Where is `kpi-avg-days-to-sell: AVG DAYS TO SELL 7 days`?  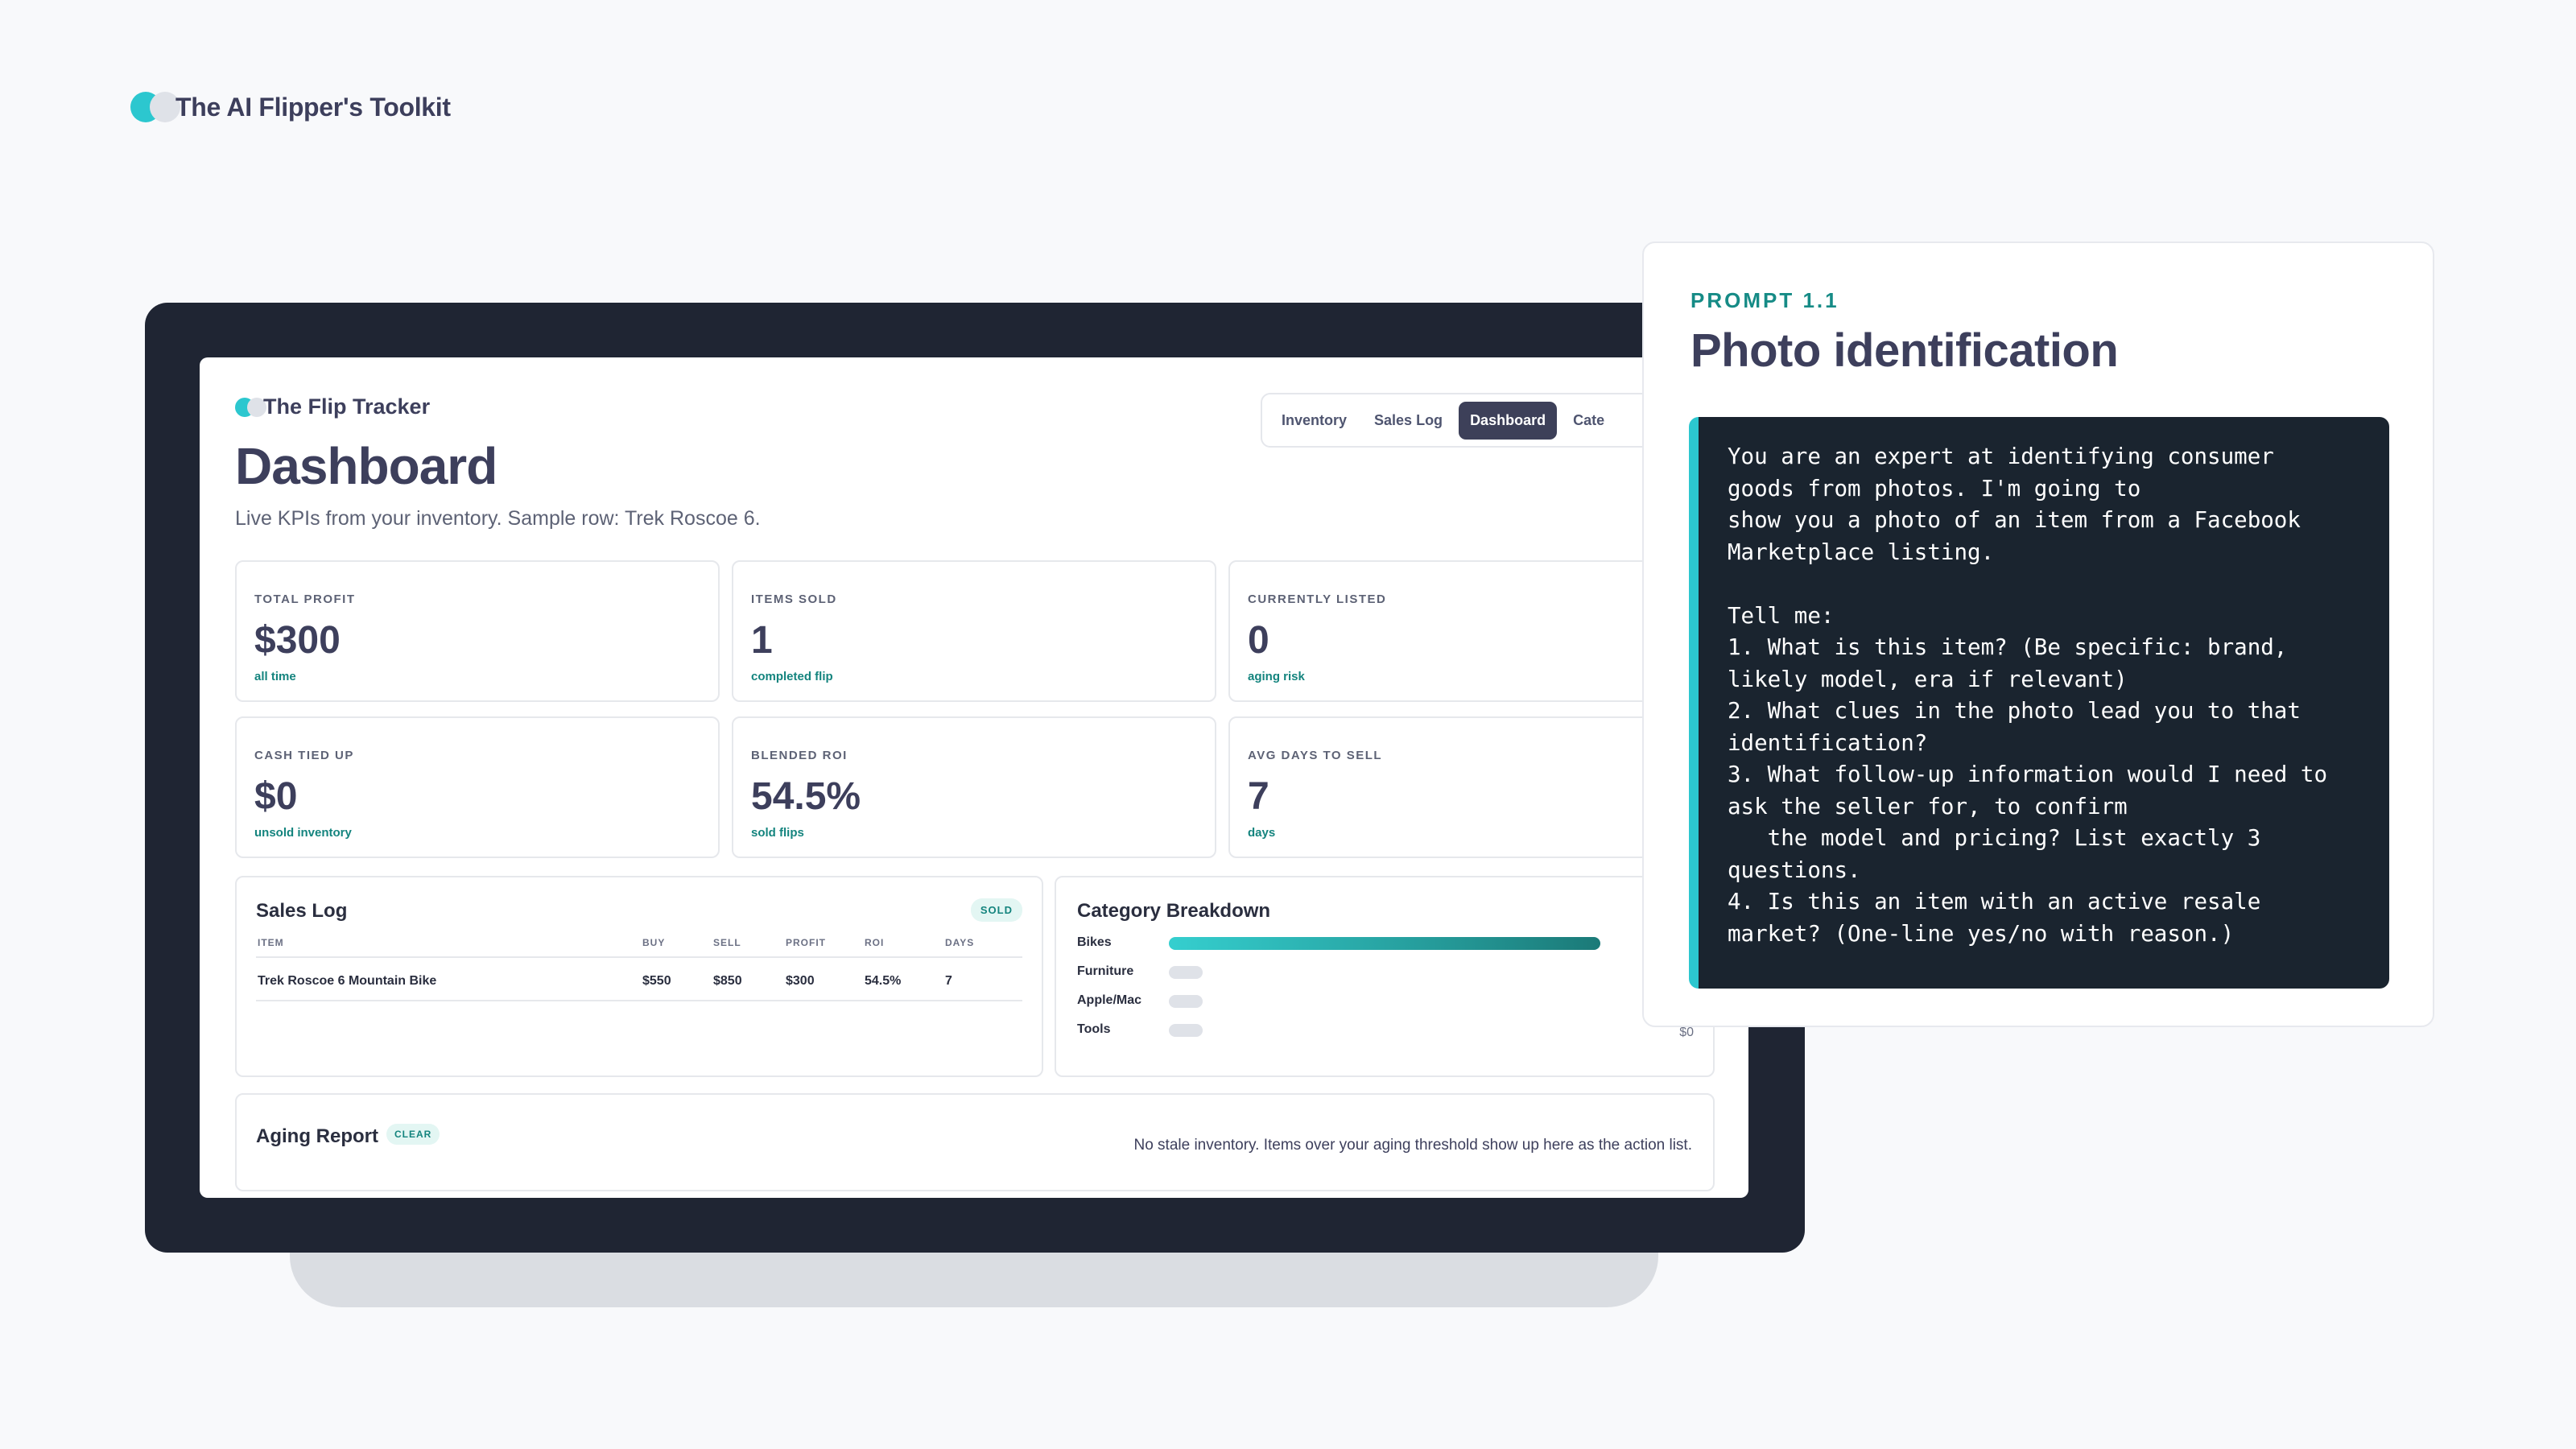 kpi-avg-days-to-sell: AVG DAYS TO SELL 7 days is located at coordinates (1470, 787).